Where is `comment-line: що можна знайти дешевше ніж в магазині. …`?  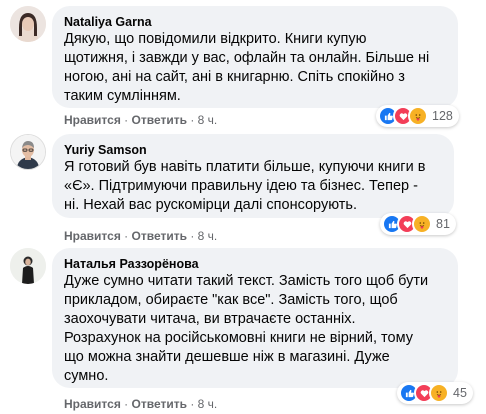
comment-line: що можна знайти дешевше ніж в магазині. … is located at coordinates (227, 357).